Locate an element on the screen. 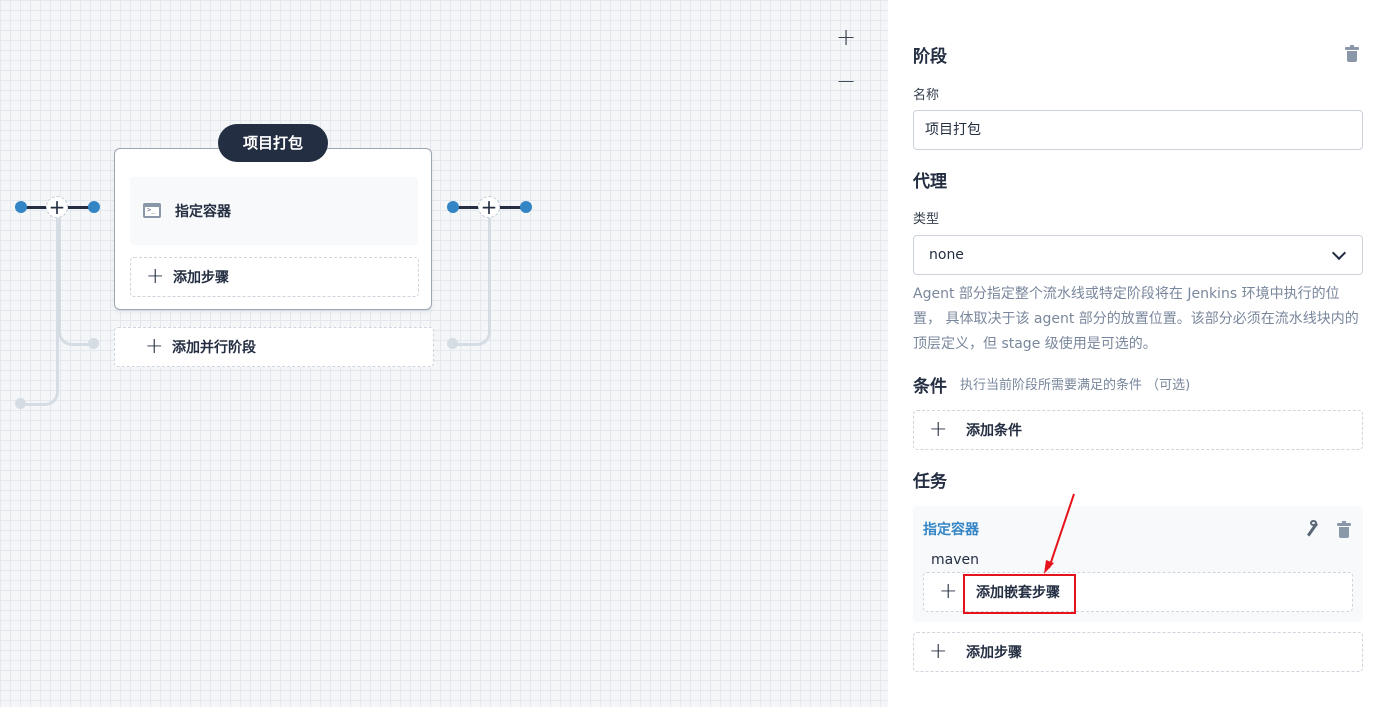 The image size is (1375, 707). add-nested-step-button: + 添加嵌套步骤 is located at coordinates (1138, 592).